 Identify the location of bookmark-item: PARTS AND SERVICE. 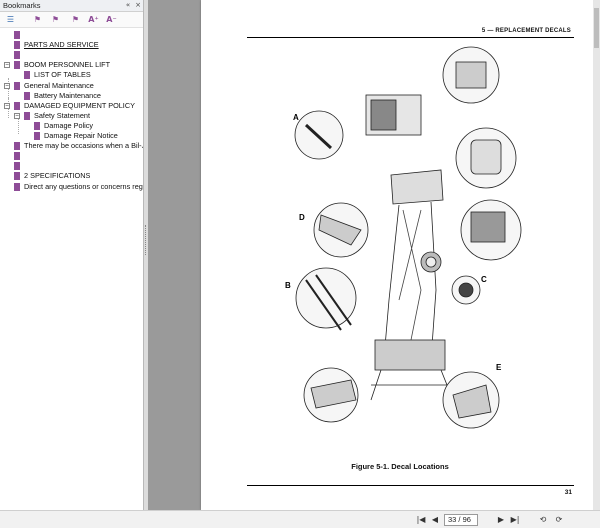
(71, 46).